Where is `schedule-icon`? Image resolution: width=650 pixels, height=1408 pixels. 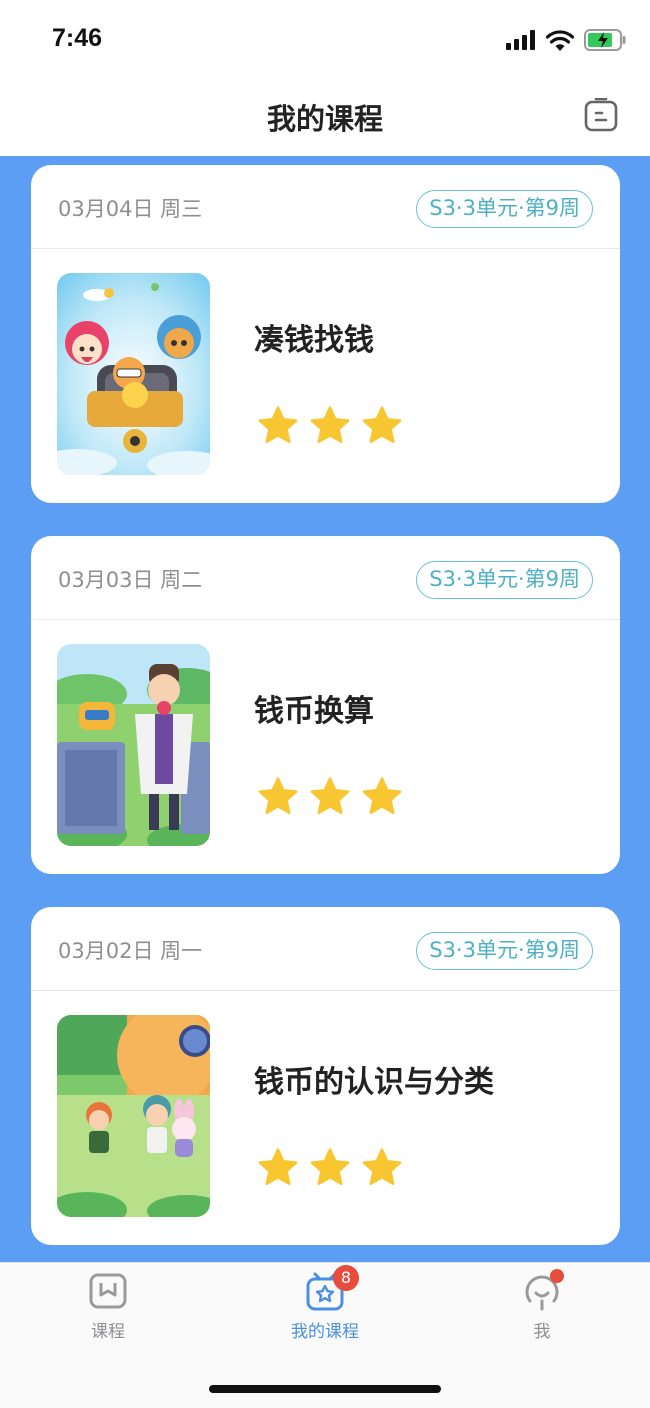 schedule-icon is located at coordinates (601, 114).